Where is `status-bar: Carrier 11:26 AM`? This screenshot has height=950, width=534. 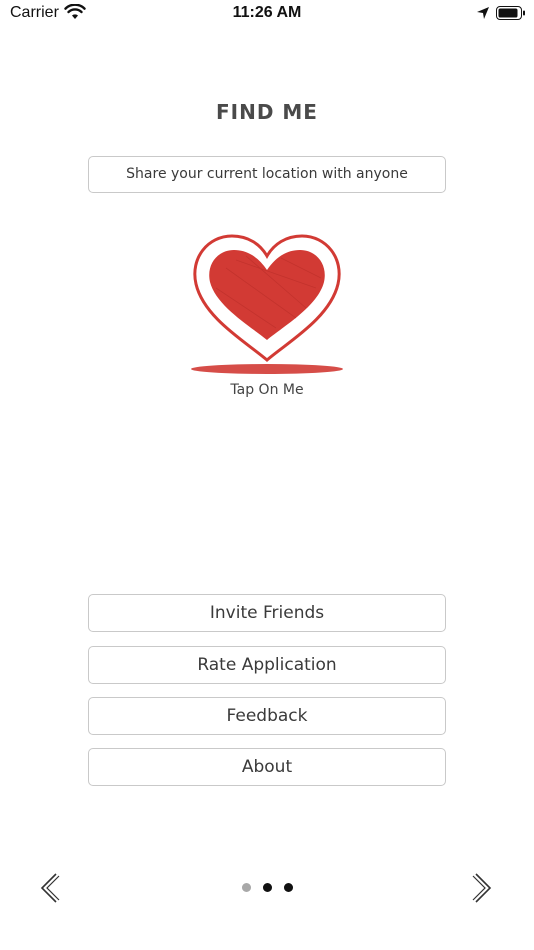 status-bar: Carrier 11:26 AM is located at coordinates (267, 14).